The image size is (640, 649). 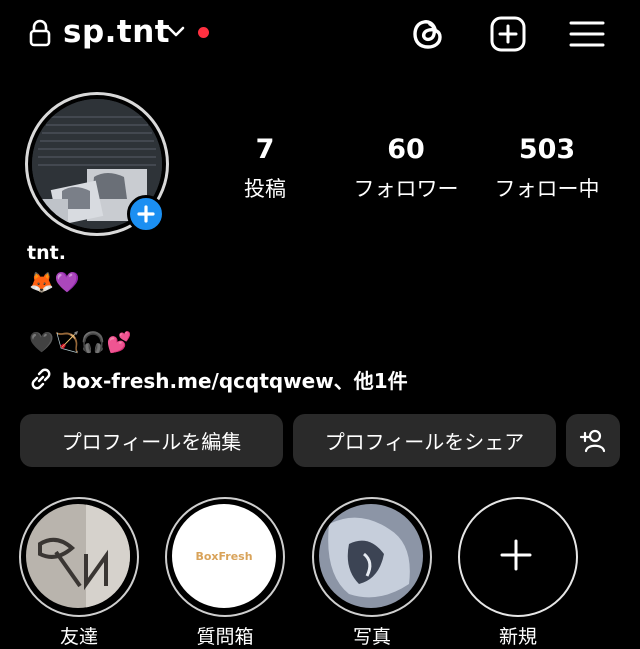 I want to click on highlight-label: 写真, so click(x=371, y=637).